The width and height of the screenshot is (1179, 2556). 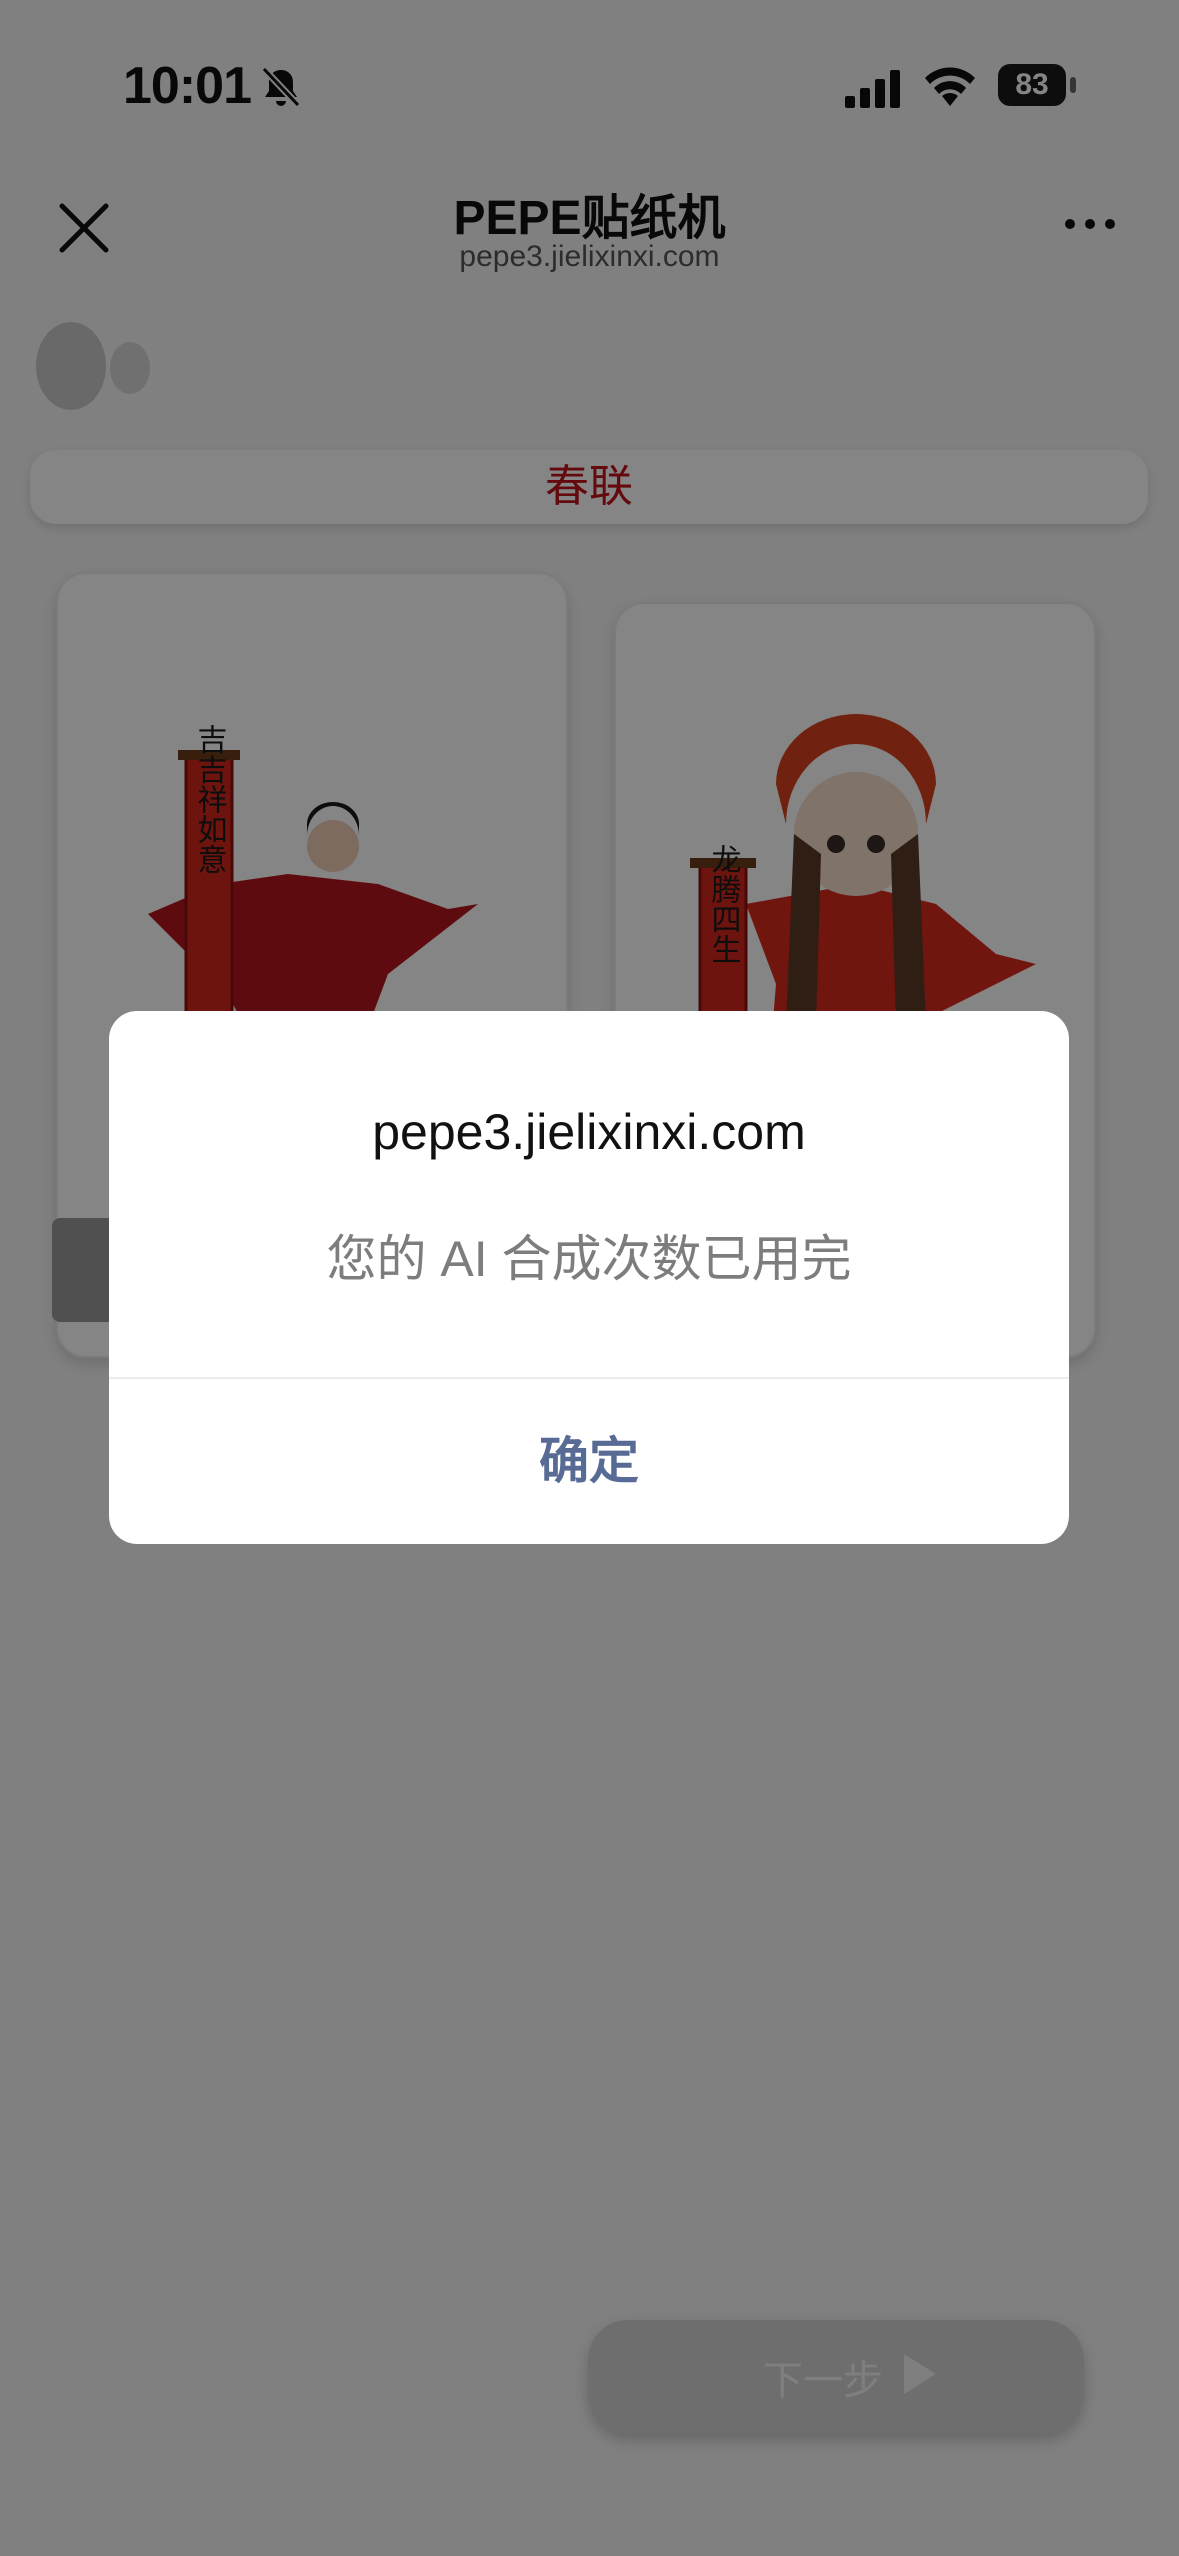 What do you see at coordinates (589, 1132) in the screenshot?
I see `dialog-title: pepe3.jielixinxi.com` at bounding box center [589, 1132].